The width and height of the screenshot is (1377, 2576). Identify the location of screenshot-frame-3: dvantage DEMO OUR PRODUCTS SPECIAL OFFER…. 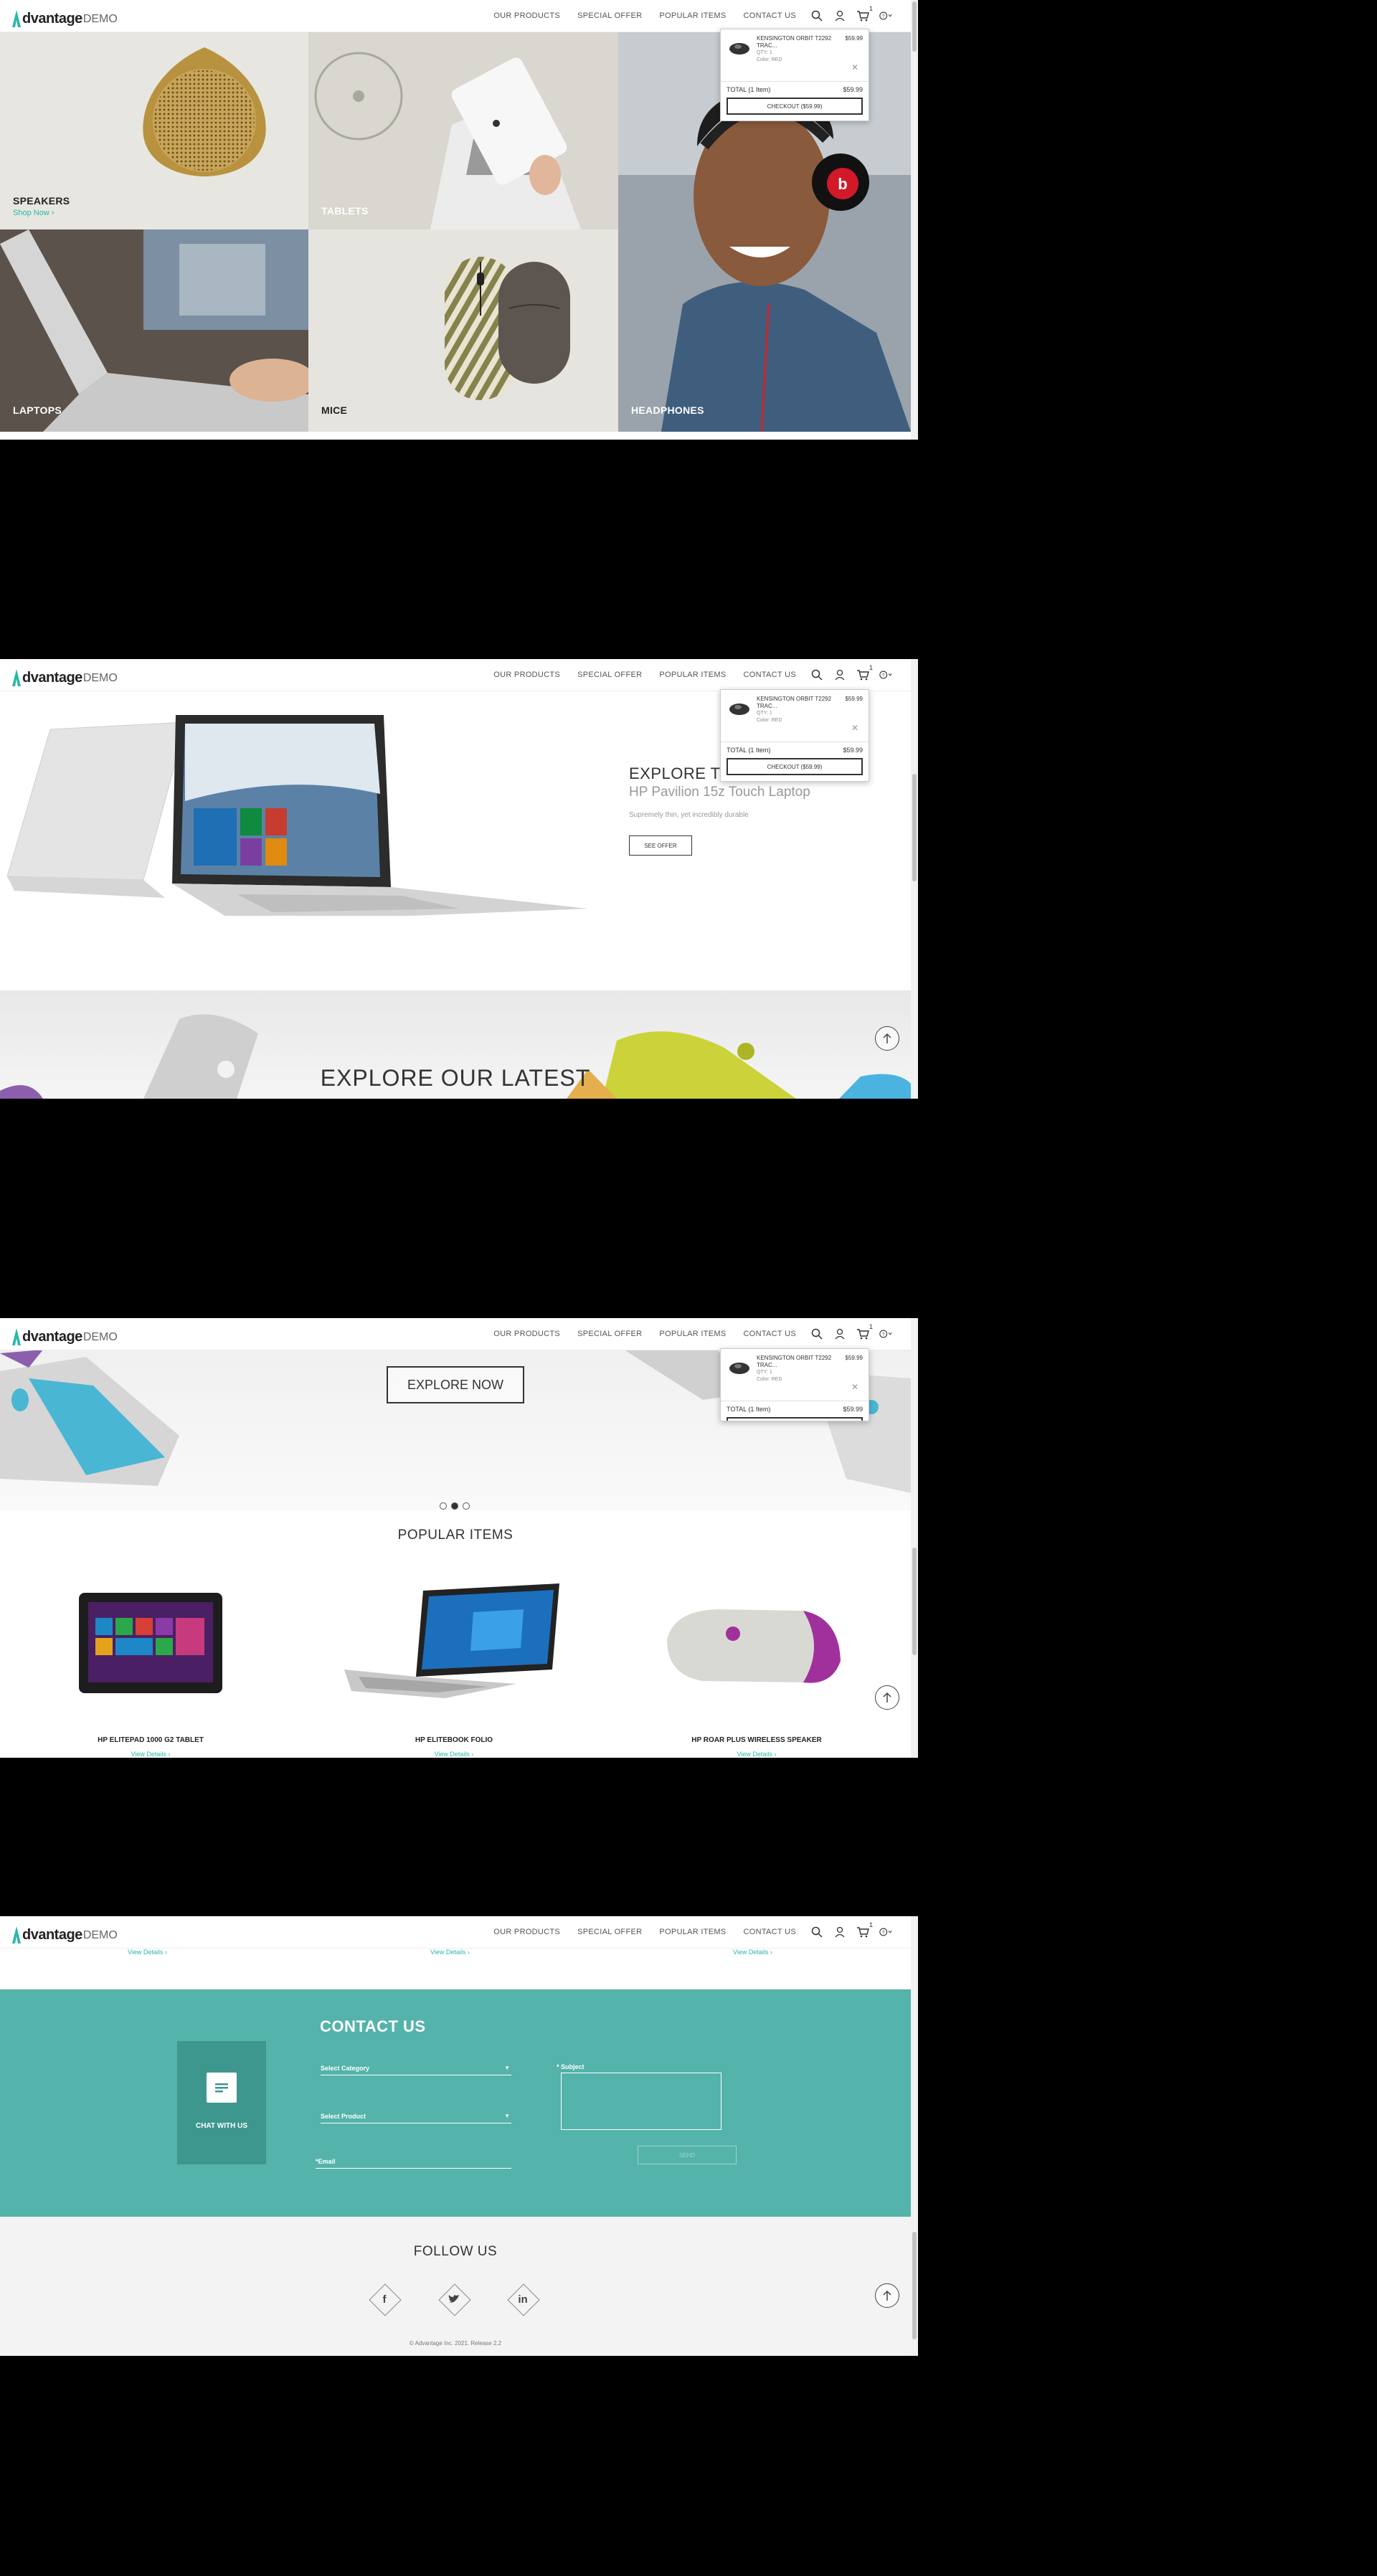
(459, 1538).